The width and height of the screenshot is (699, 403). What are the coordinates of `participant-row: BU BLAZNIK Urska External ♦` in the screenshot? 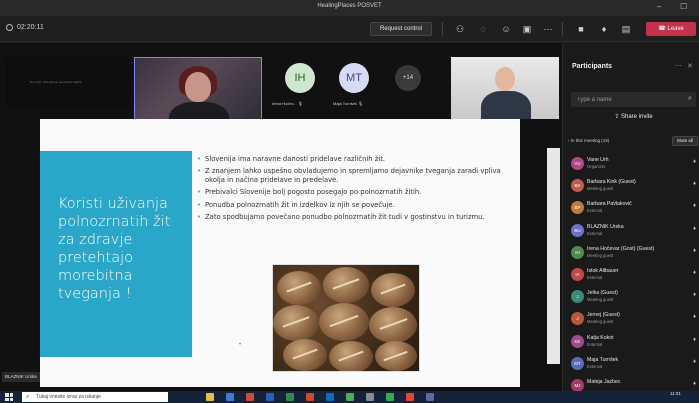 It's located at (631, 231).